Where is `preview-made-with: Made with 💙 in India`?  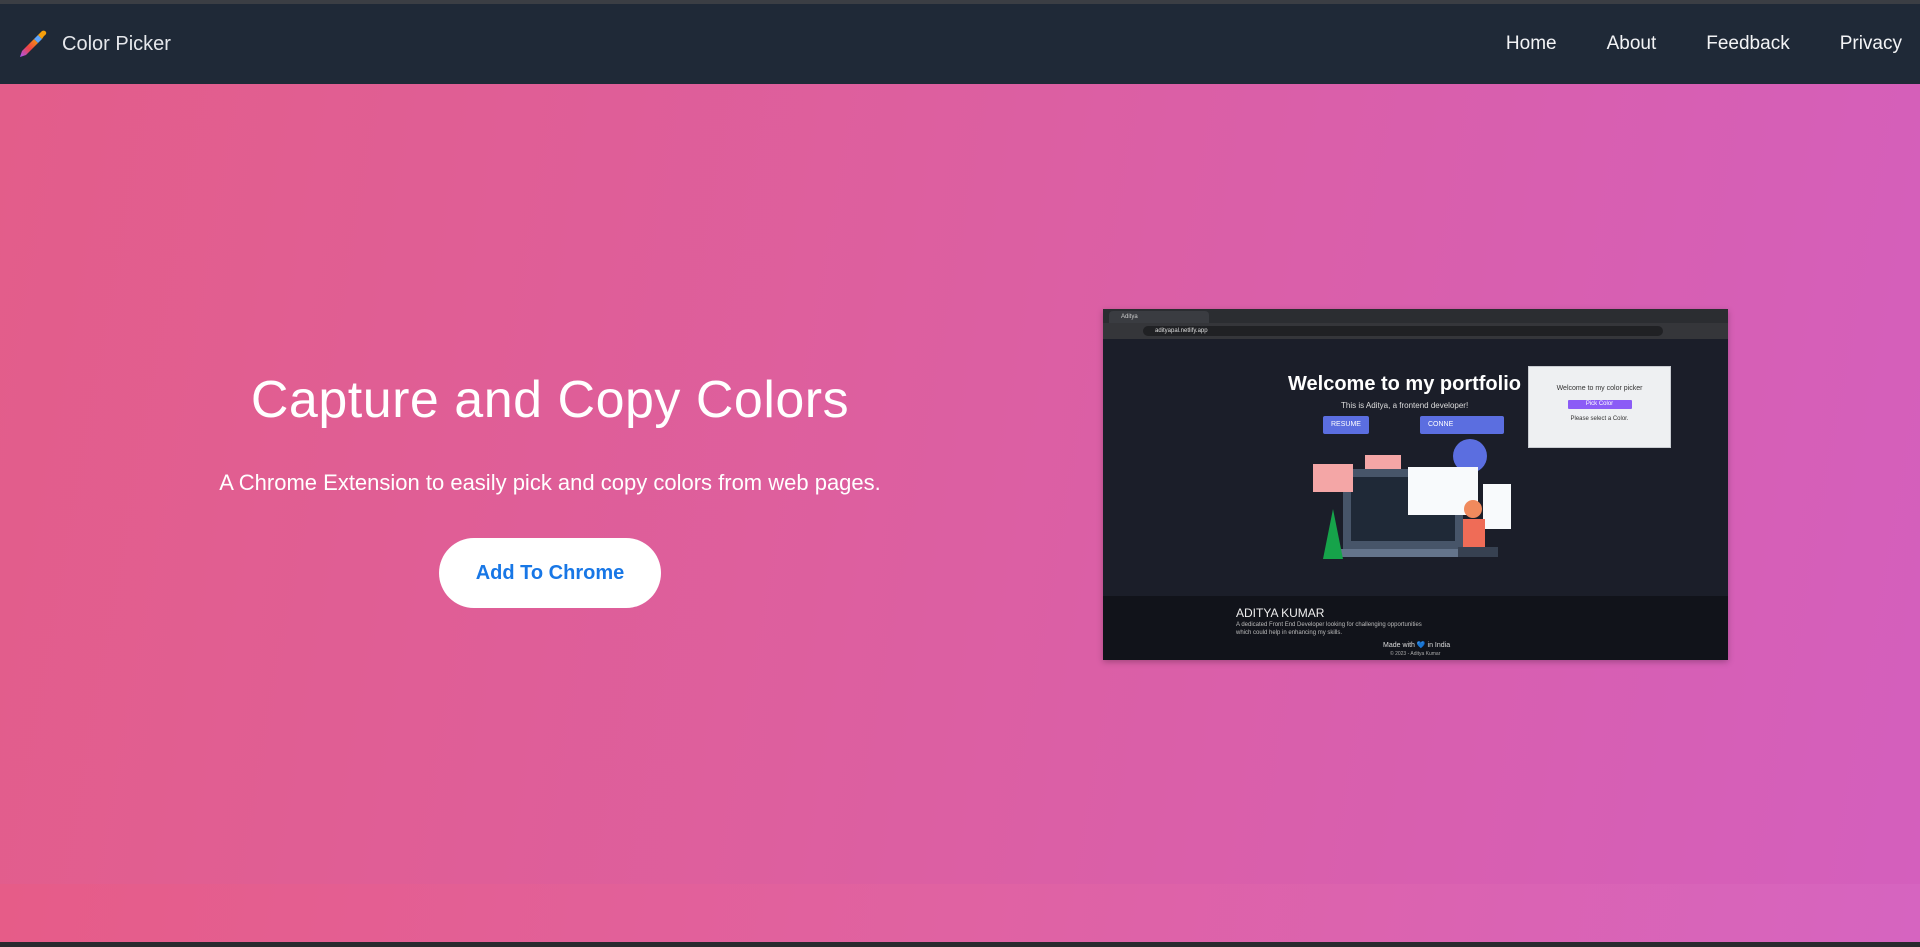
preview-made-with: Made with 💙 in India is located at coordinates (1417, 645).